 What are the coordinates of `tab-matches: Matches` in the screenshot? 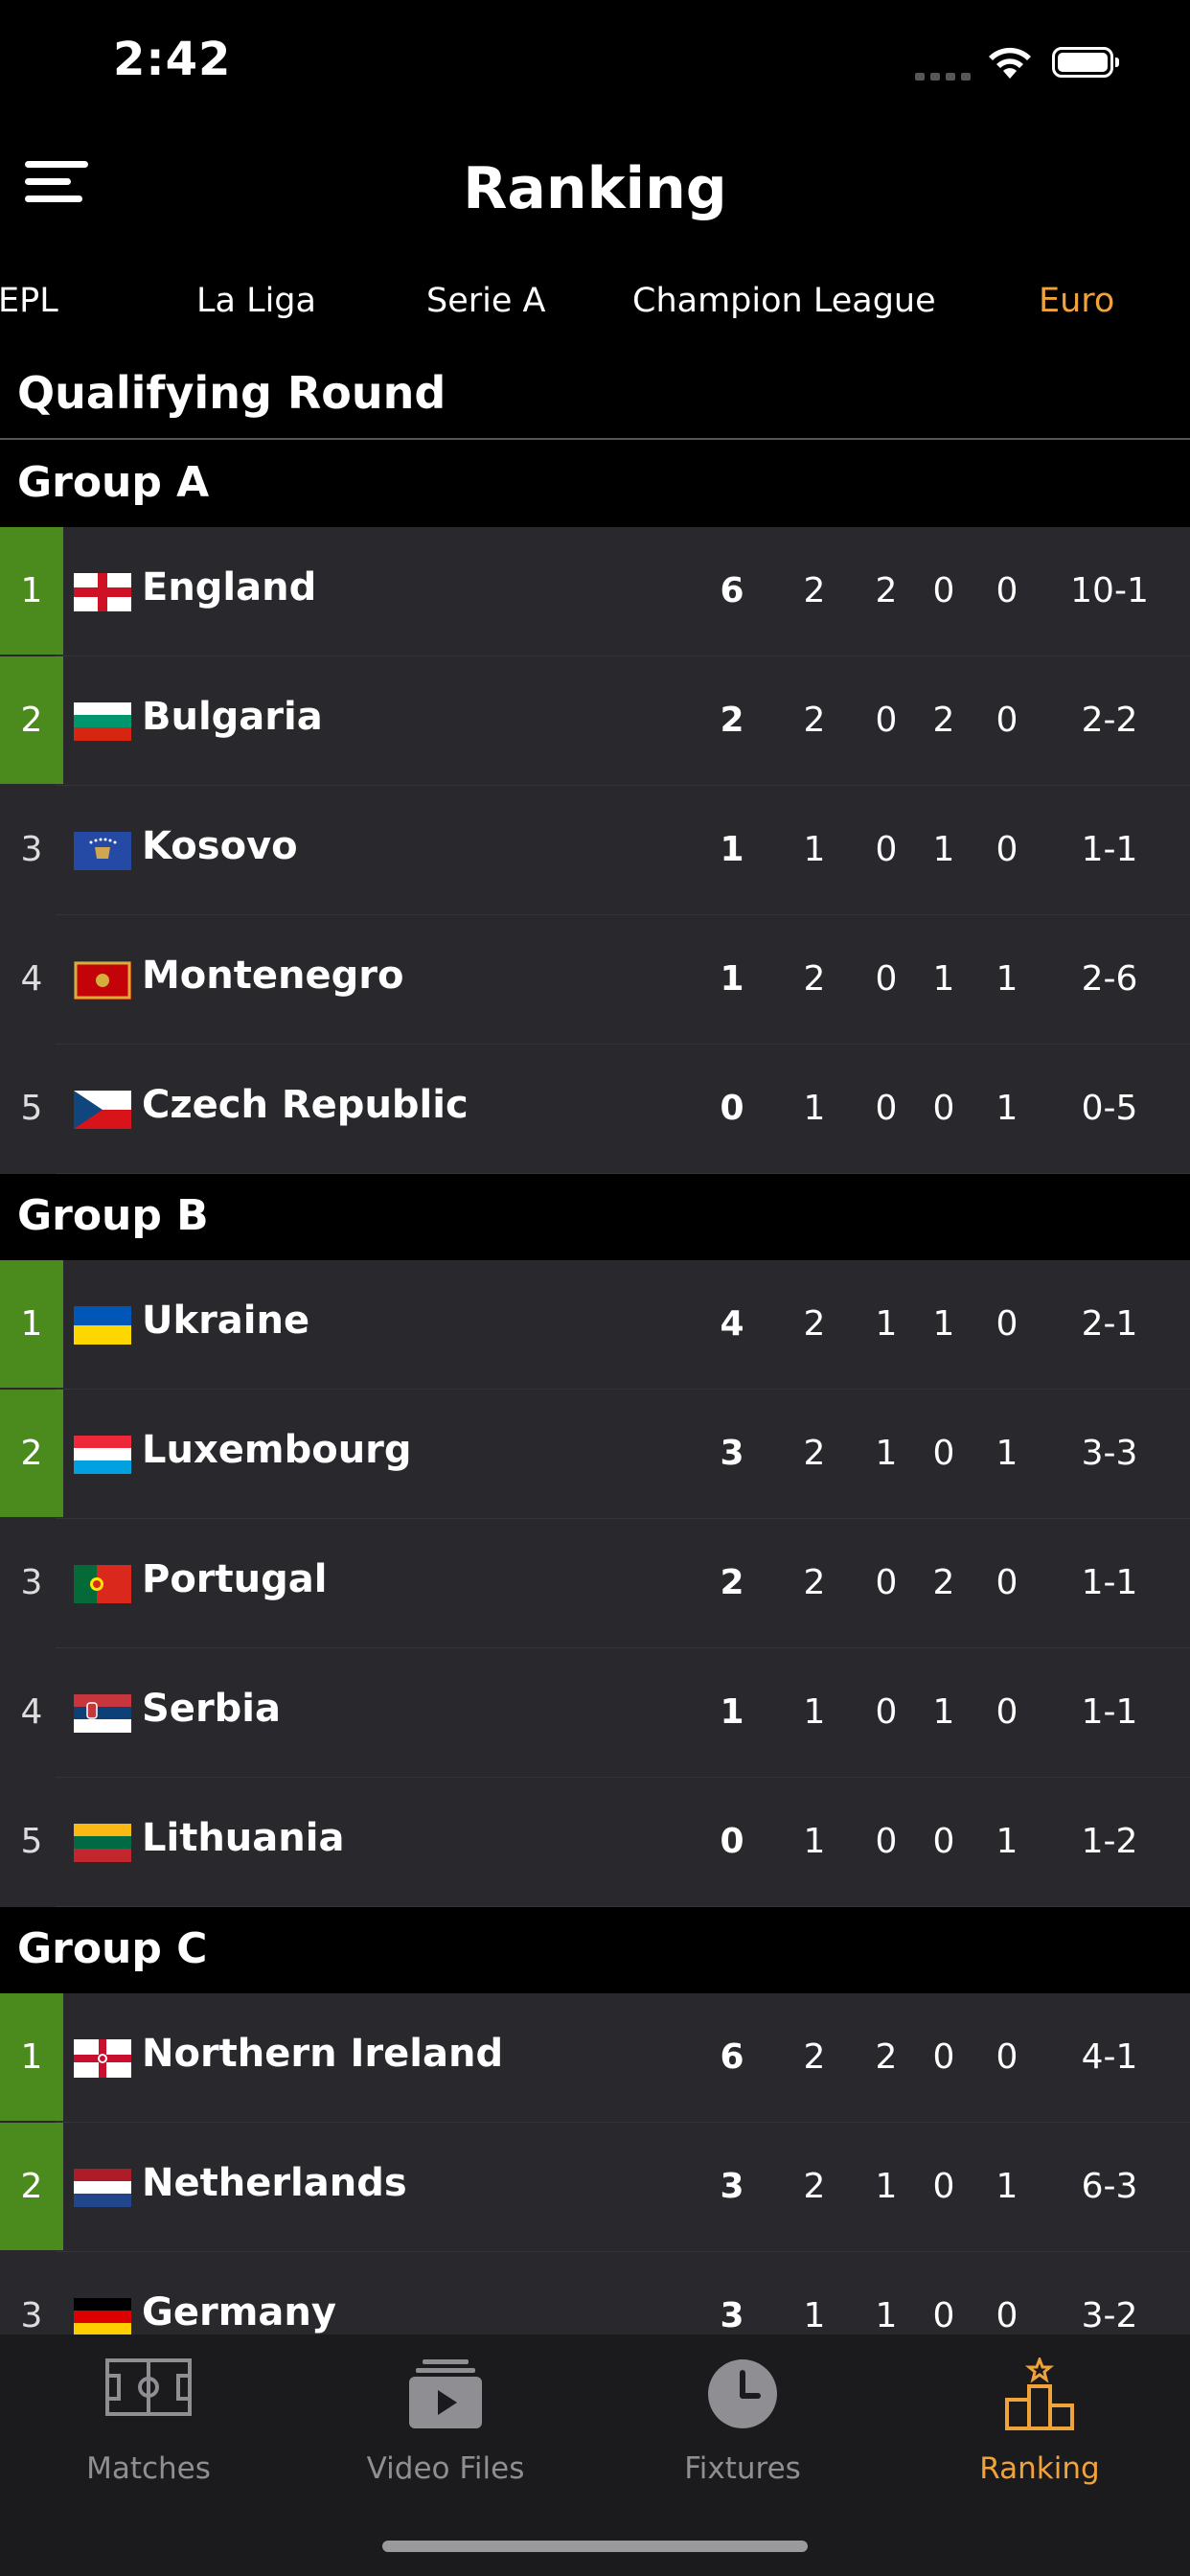 It's located at (148, 2411).